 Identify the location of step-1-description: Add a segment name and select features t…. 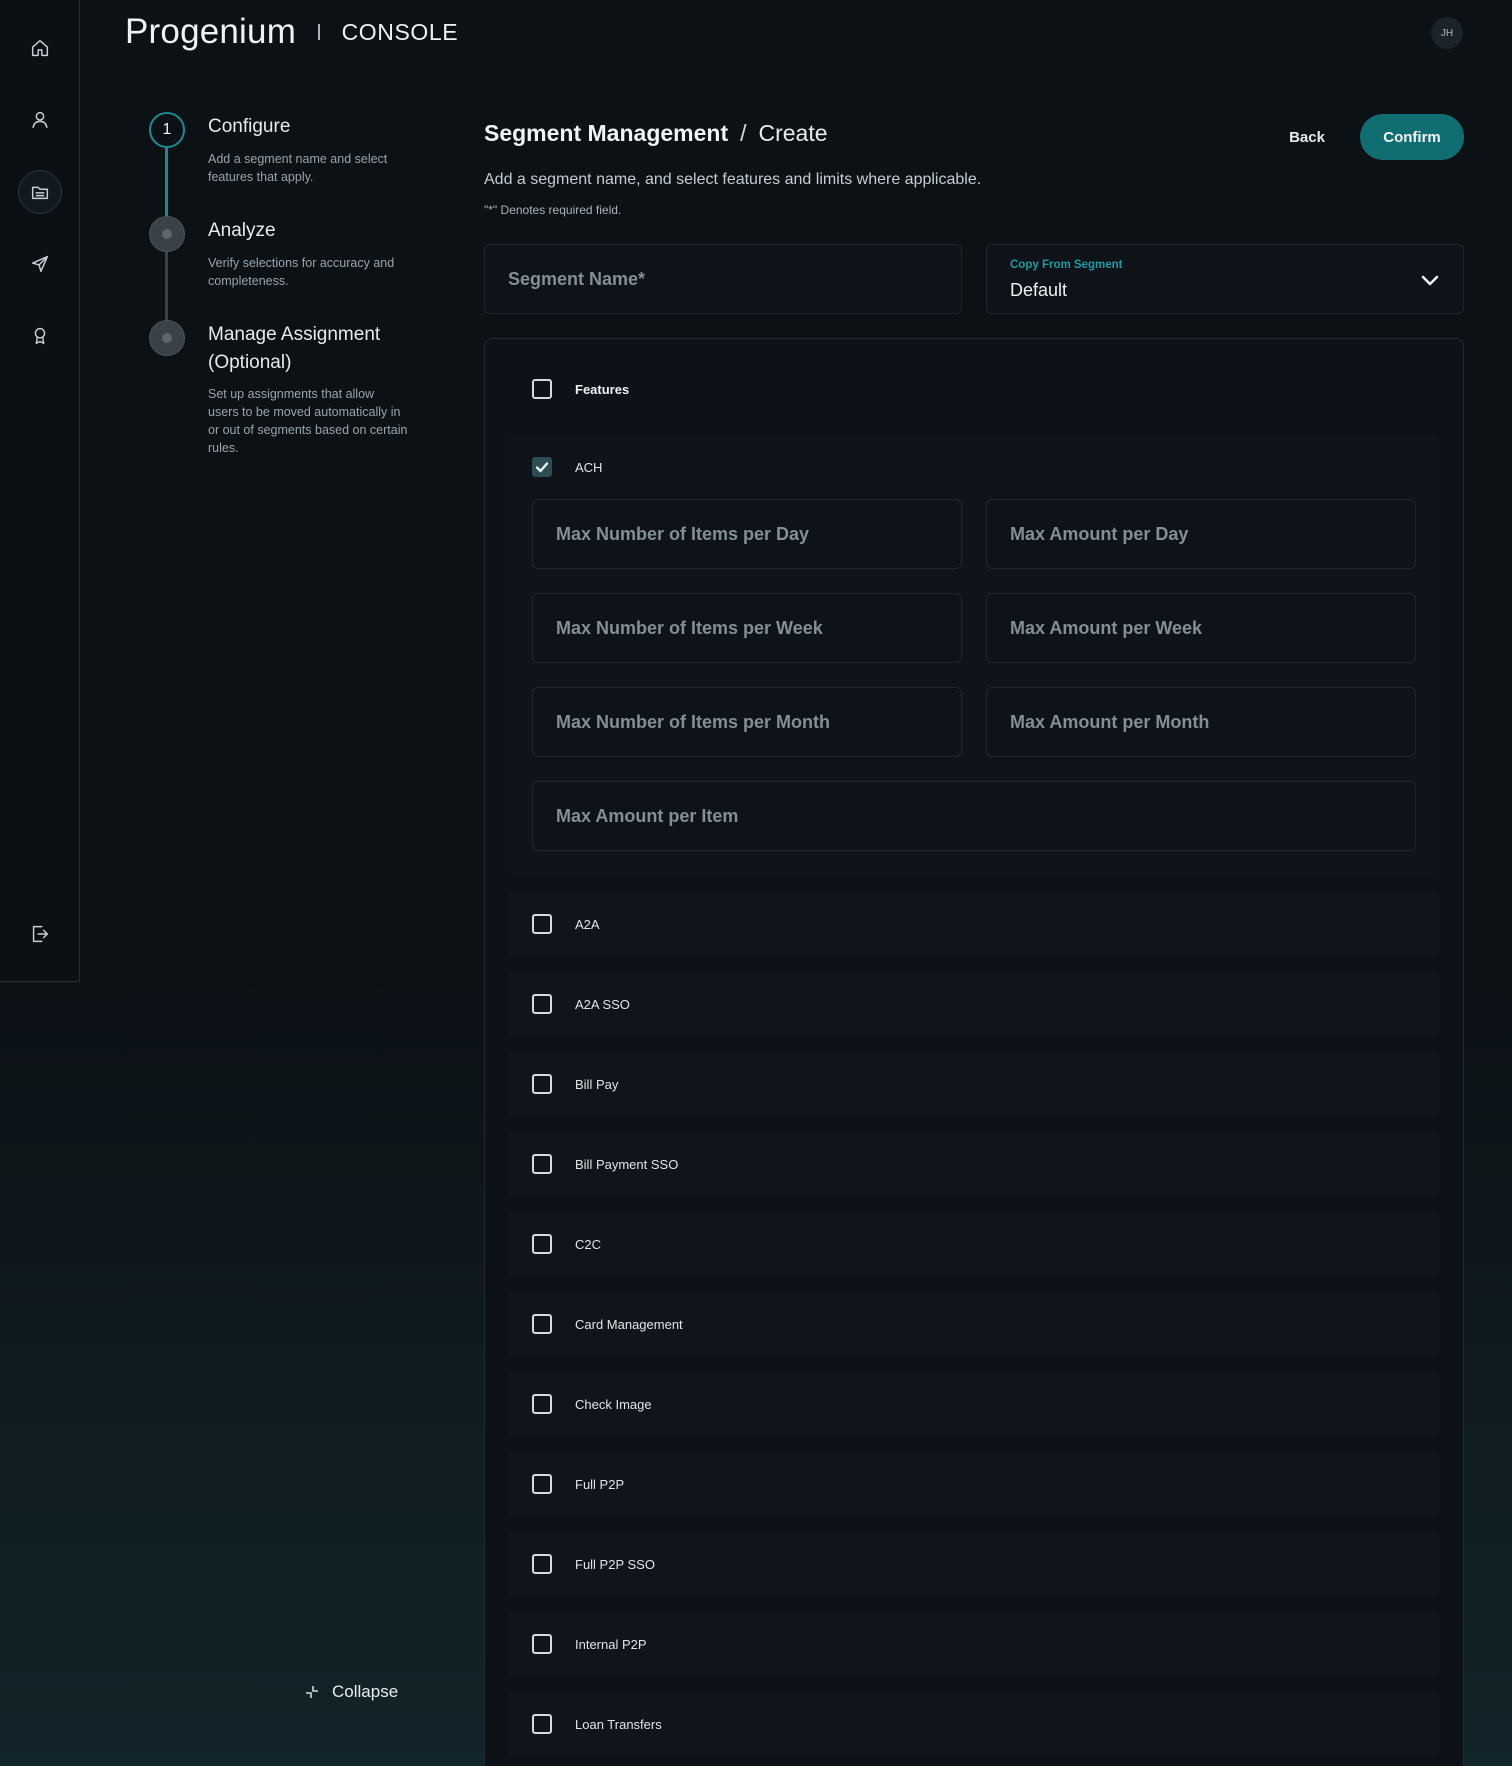
(298, 168).